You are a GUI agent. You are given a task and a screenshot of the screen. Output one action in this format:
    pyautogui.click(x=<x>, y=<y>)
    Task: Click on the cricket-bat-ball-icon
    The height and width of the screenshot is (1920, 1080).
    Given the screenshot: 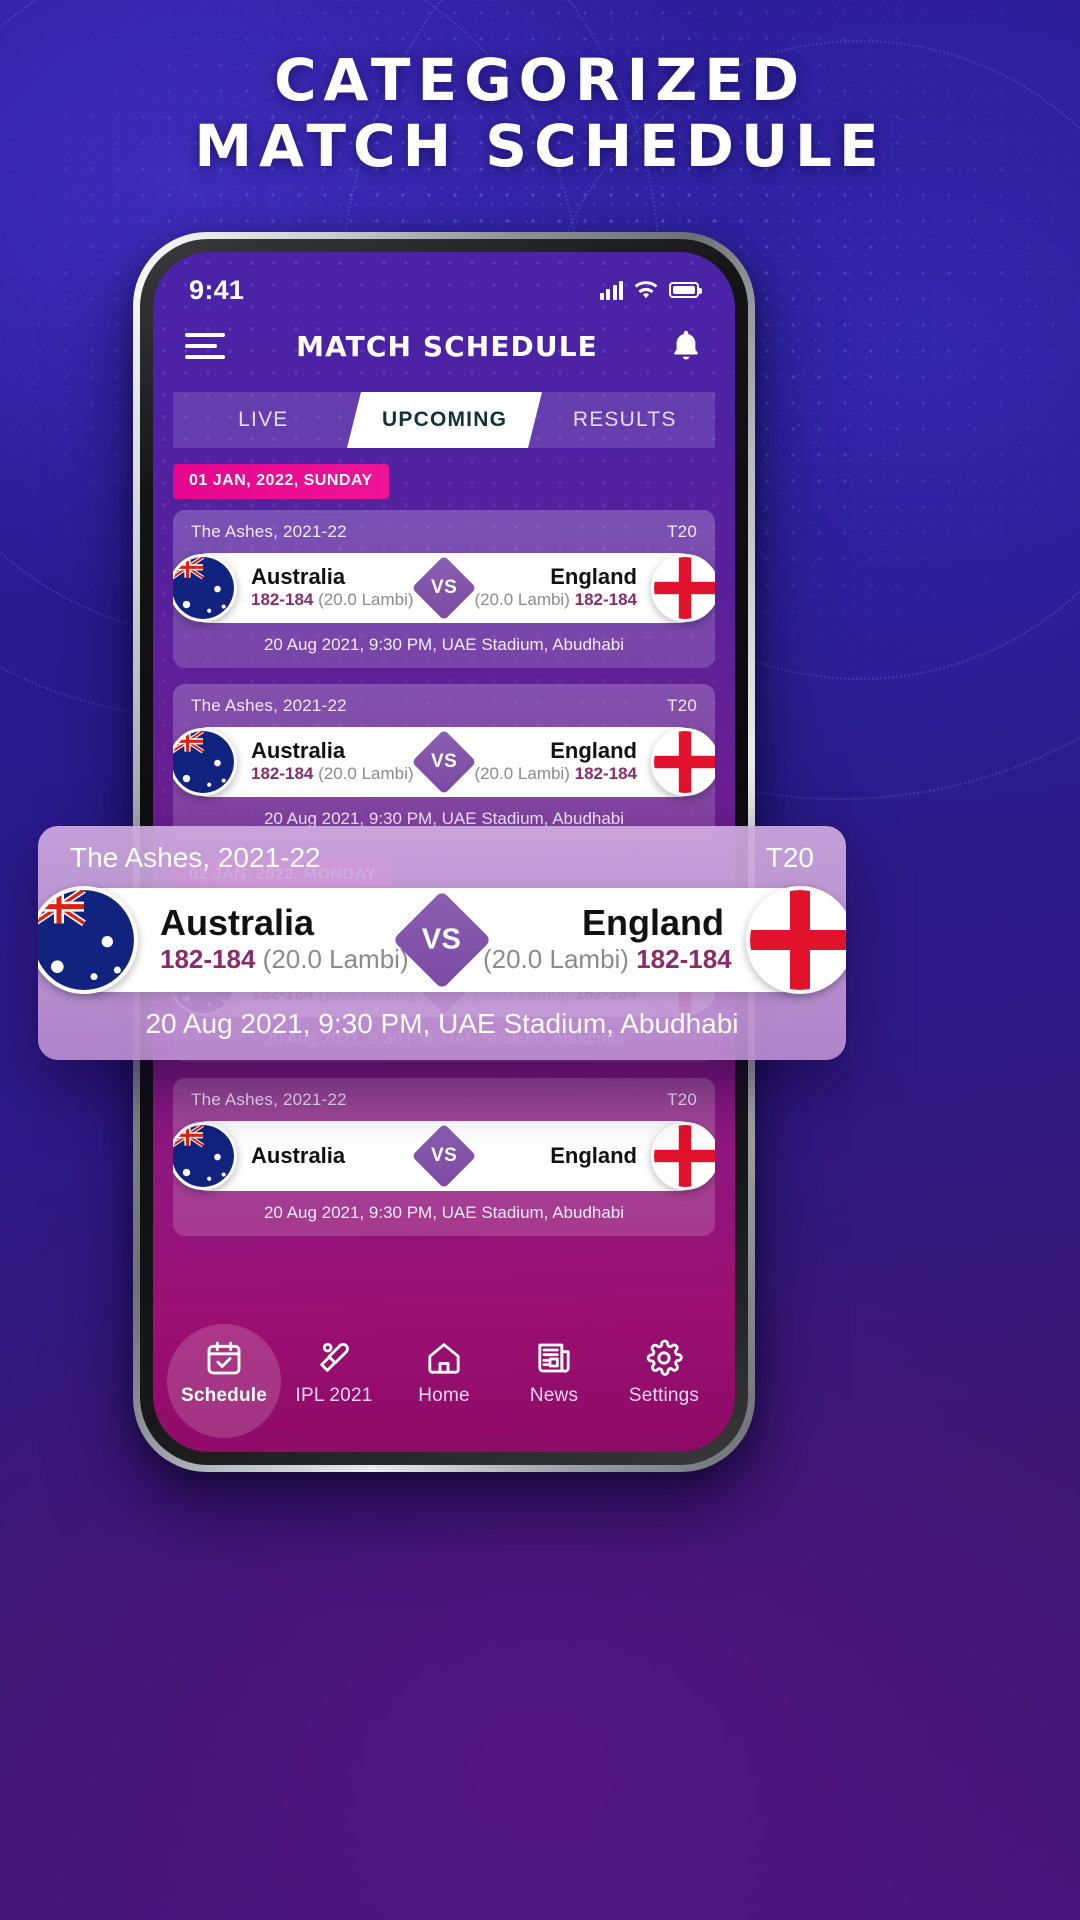 What is the action you would take?
    pyautogui.click(x=334, y=1358)
    